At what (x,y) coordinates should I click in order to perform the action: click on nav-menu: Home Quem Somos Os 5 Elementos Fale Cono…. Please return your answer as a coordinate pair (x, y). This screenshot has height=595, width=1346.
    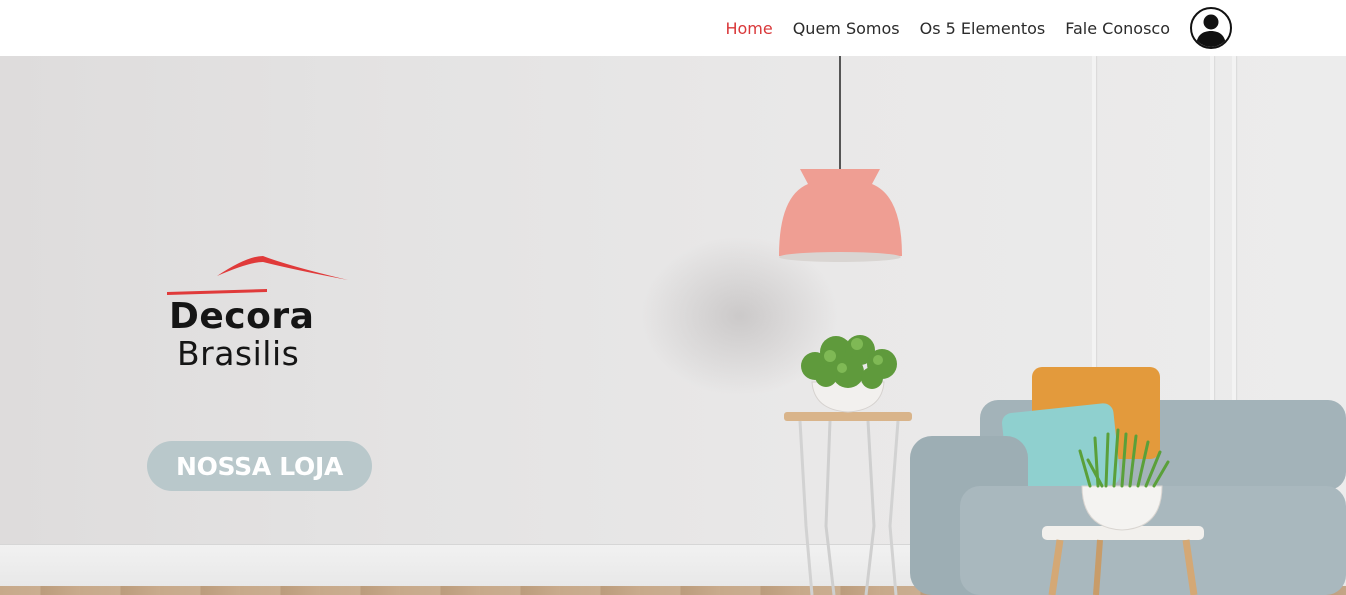
    Looking at the image, I should click on (973, 28).